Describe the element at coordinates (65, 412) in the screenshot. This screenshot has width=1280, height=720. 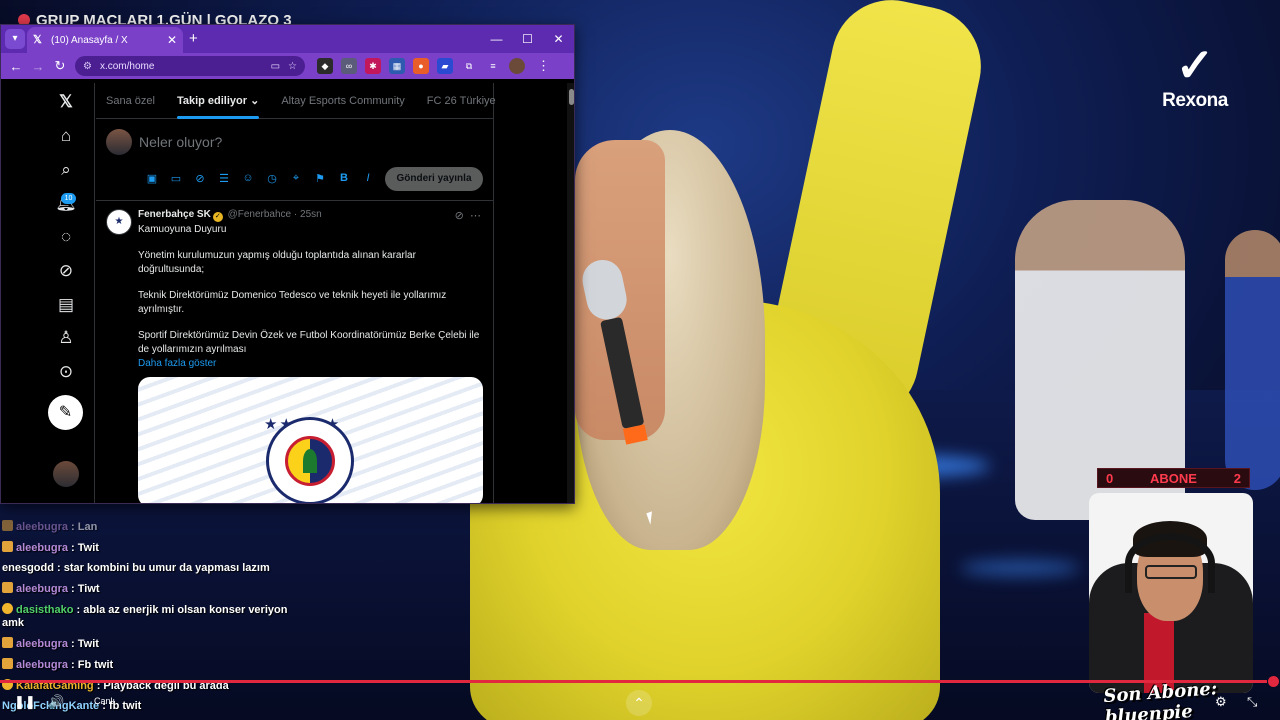
I see `compose-post-button: ✎` at that location.